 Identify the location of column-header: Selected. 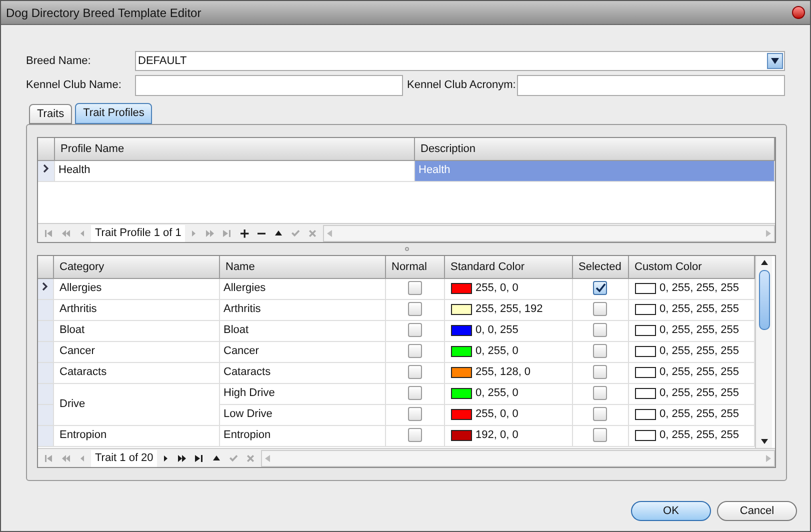
(600, 267).